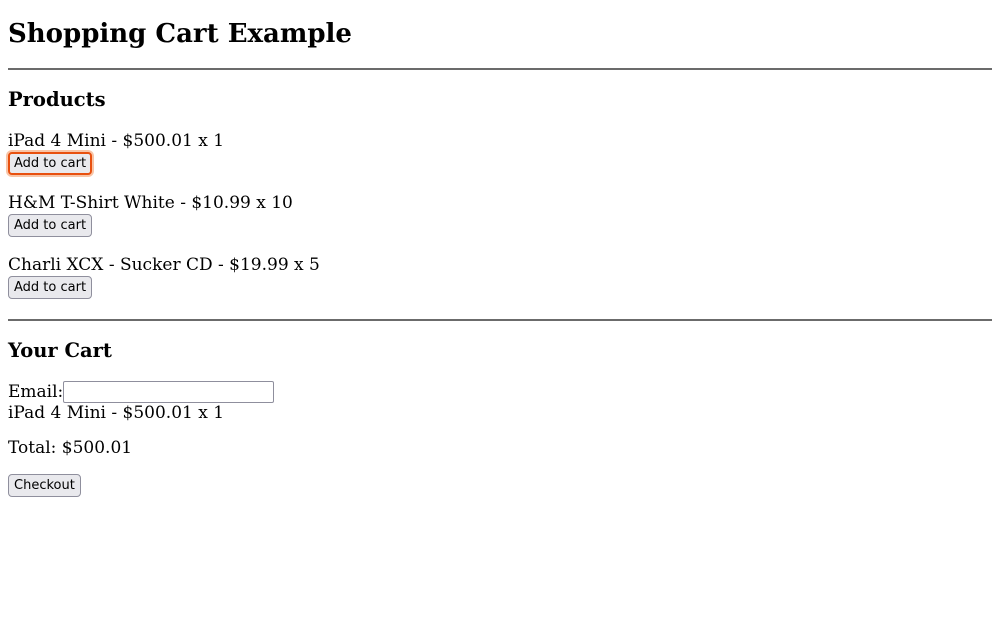 This screenshot has width=1000, height=630. I want to click on checkout-wrap: Checkout, so click(500, 485).